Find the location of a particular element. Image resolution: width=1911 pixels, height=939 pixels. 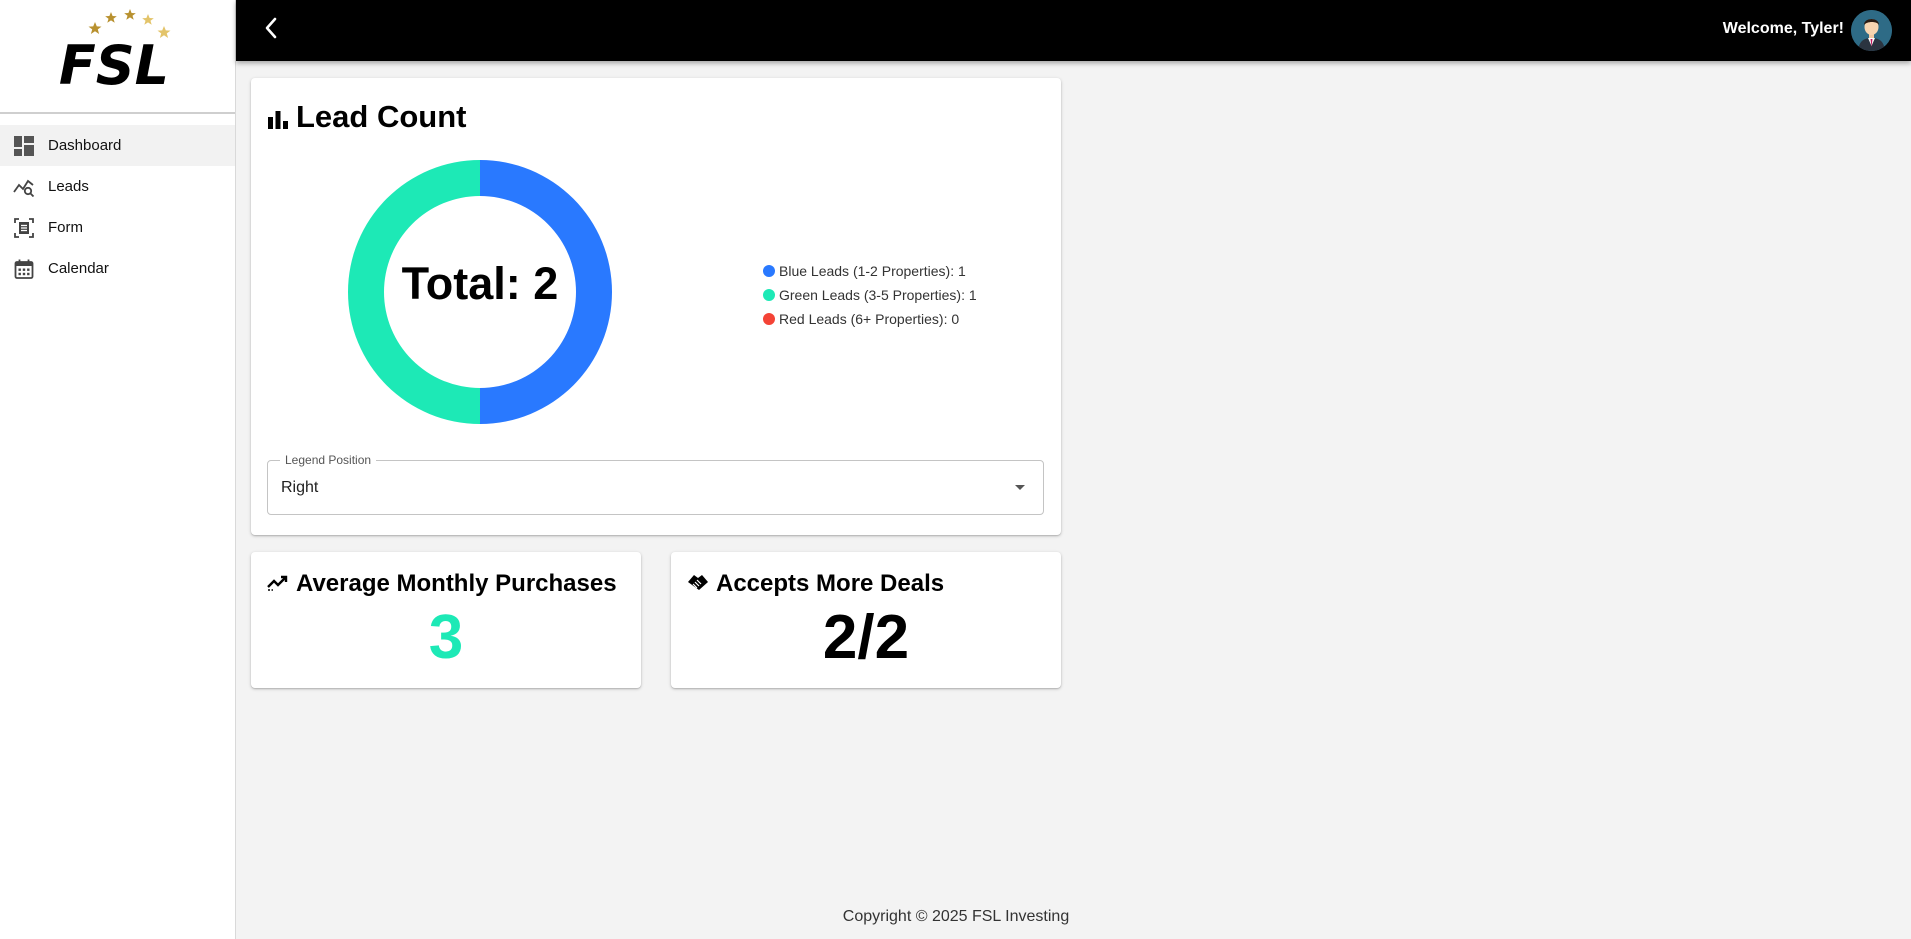

legend-dot-green is located at coordinates (769, 295).